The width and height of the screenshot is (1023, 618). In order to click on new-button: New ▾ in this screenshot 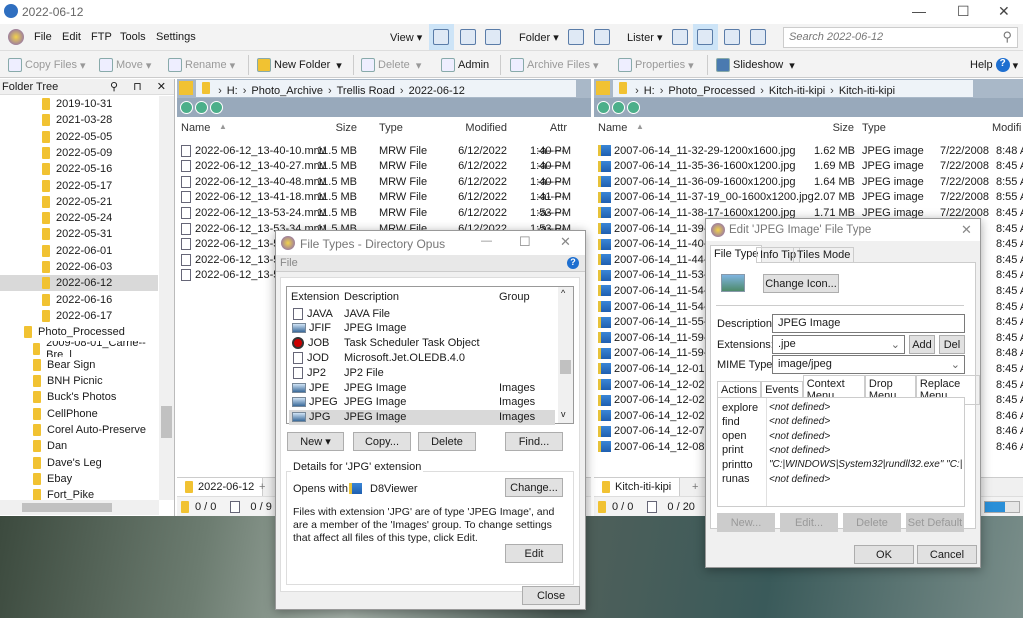, I will do `click(315, 441)`.